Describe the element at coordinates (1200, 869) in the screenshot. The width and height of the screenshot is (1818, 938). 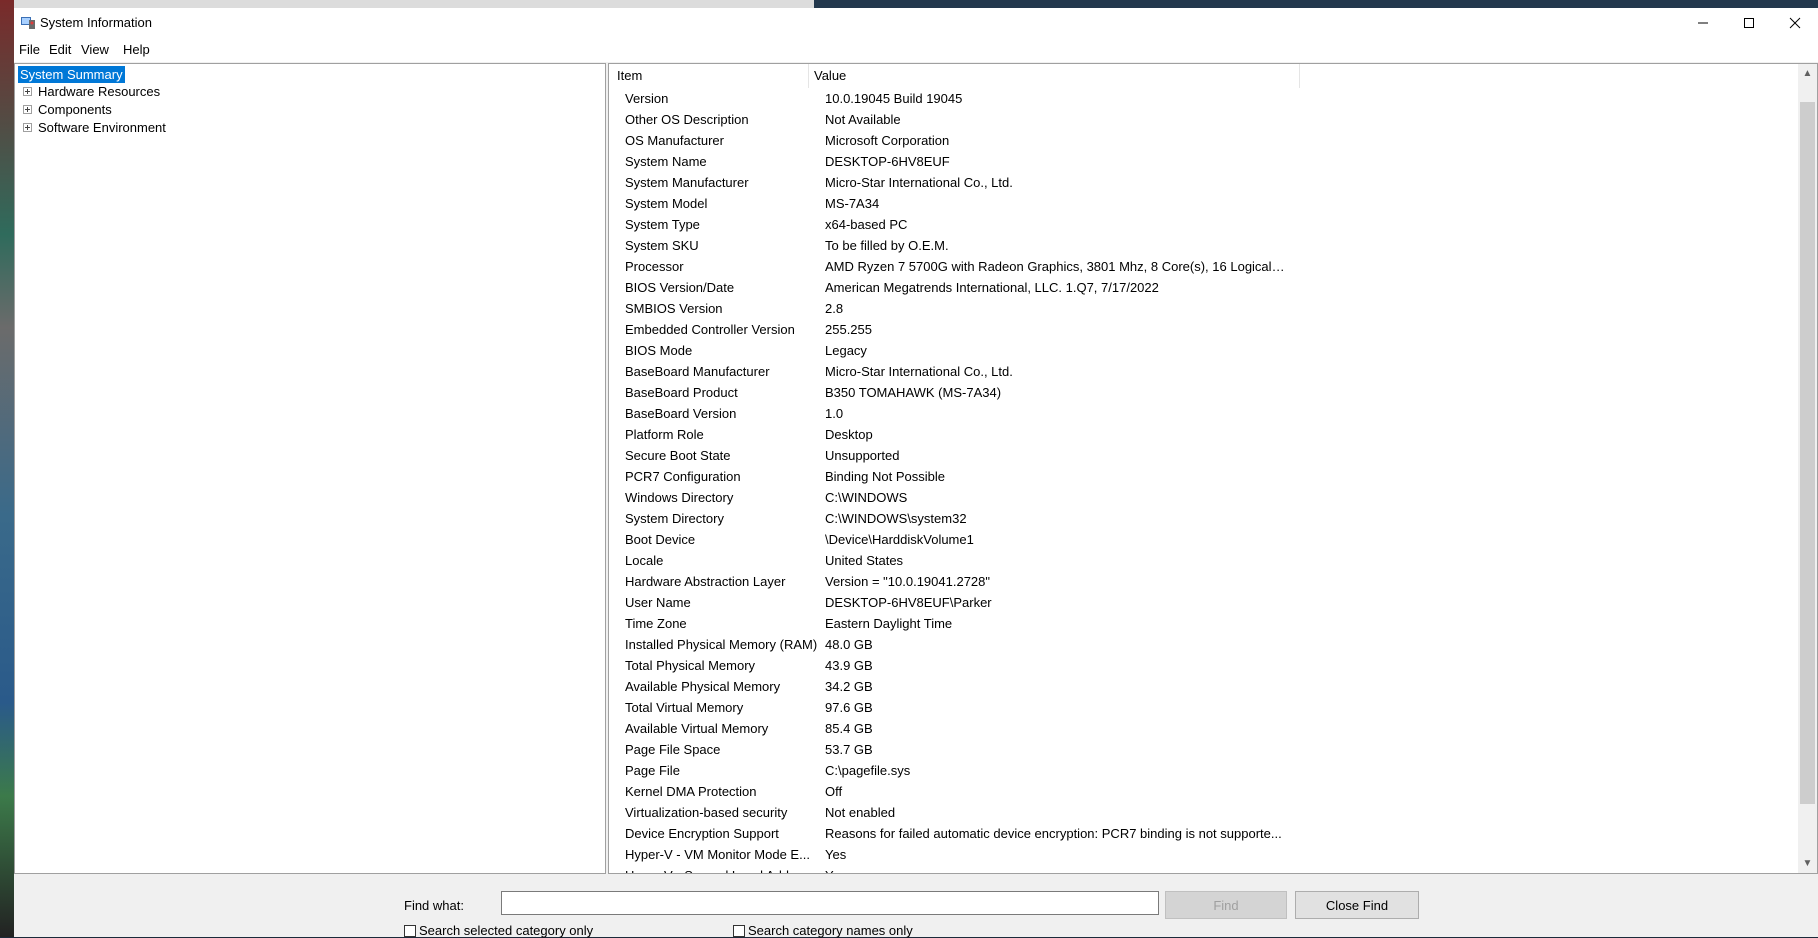
I see `table-row: Hyper-V - Second Level Addres... Yes` at that location.